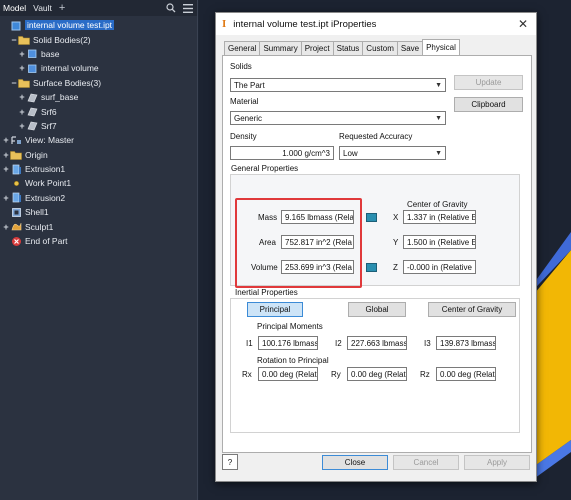  I want to click on part-icon, so click(16, 25).